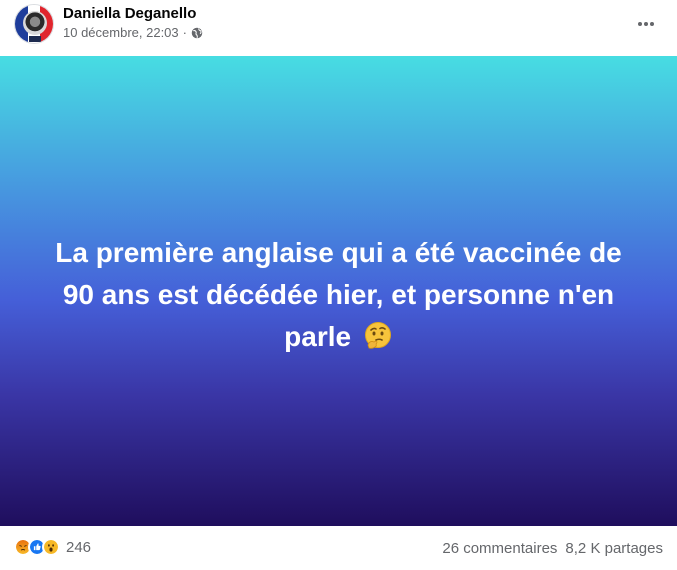 The image size is (677, 570). Describe the element at coordinates (121, 32) in the screenshot. I see `post-timestamp: 10 décembre, 22:03` at that location.